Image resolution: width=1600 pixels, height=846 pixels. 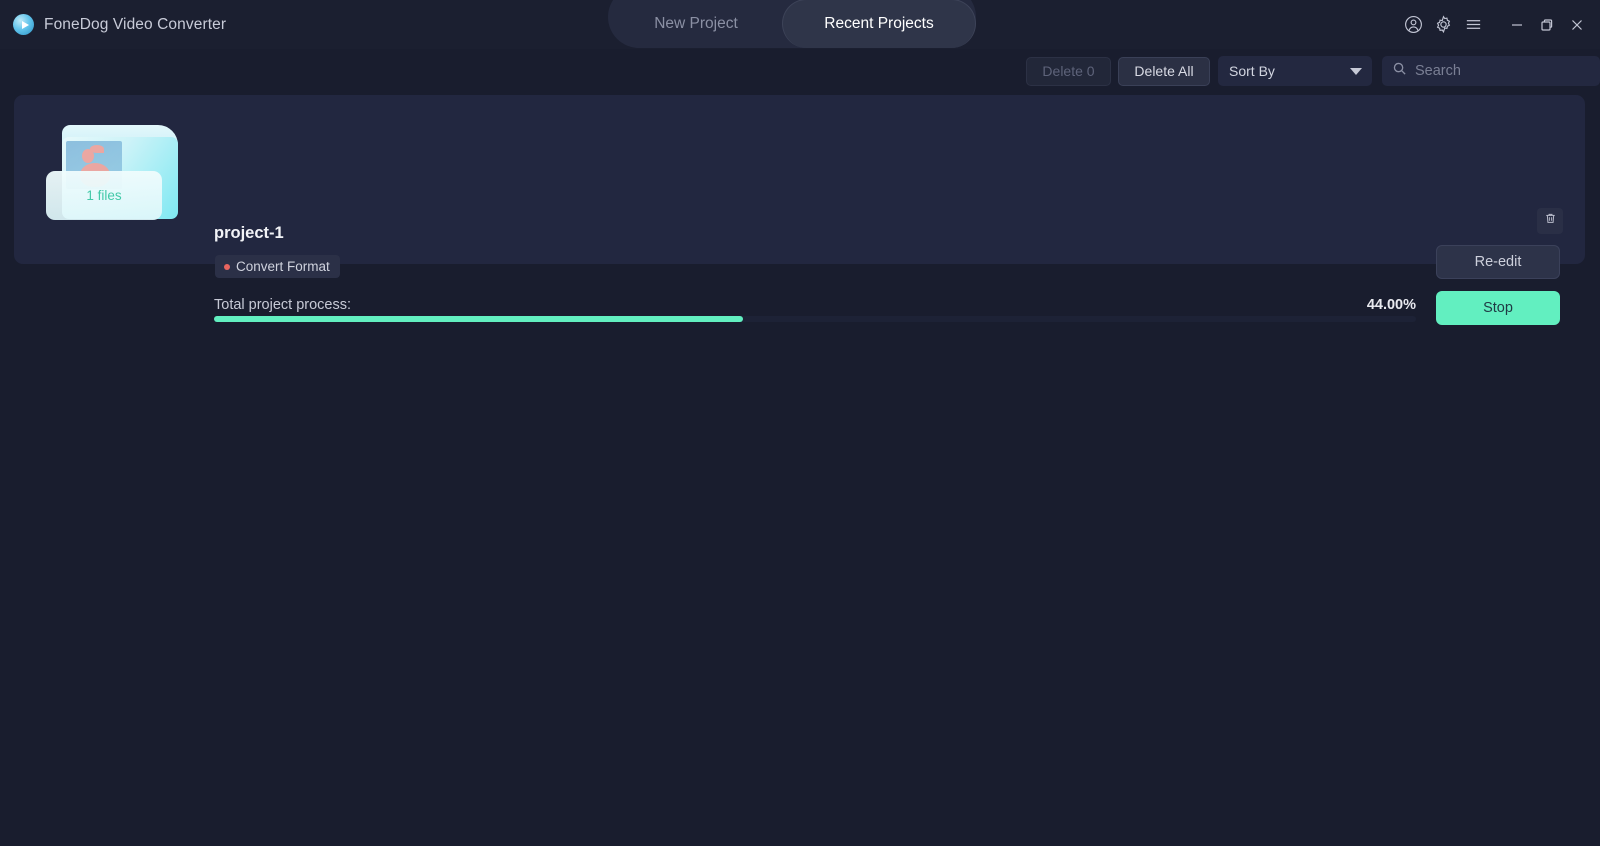 What do you see at coordinates (283, 305) in the screenshot?
I see `progress-label: Total project process:` at bounding box center [283, 305].